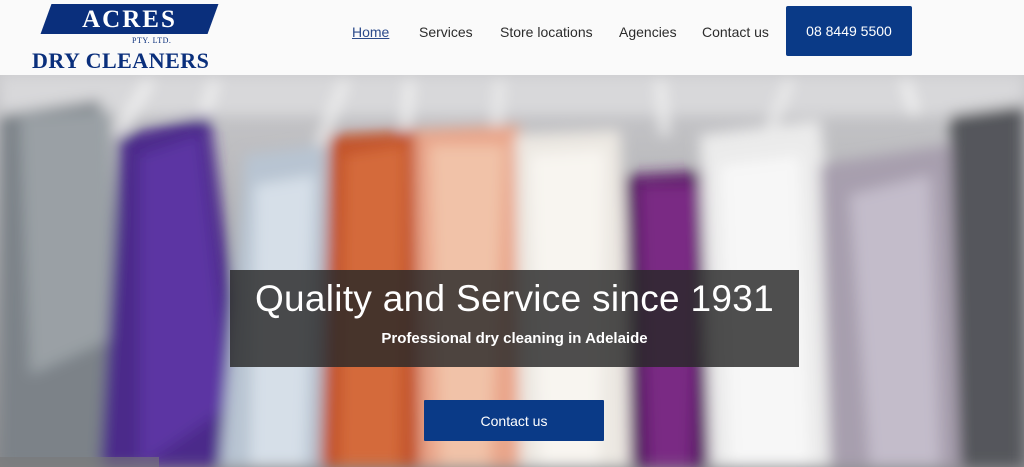 Image resolution: width=1024 pixels, height=467 pixels. What do you see at coordinates (514, 338) in the screenshot?
I see `hero-subtitle: Professional dry cleaning in Adelaide` at bounding box center [514, 338].